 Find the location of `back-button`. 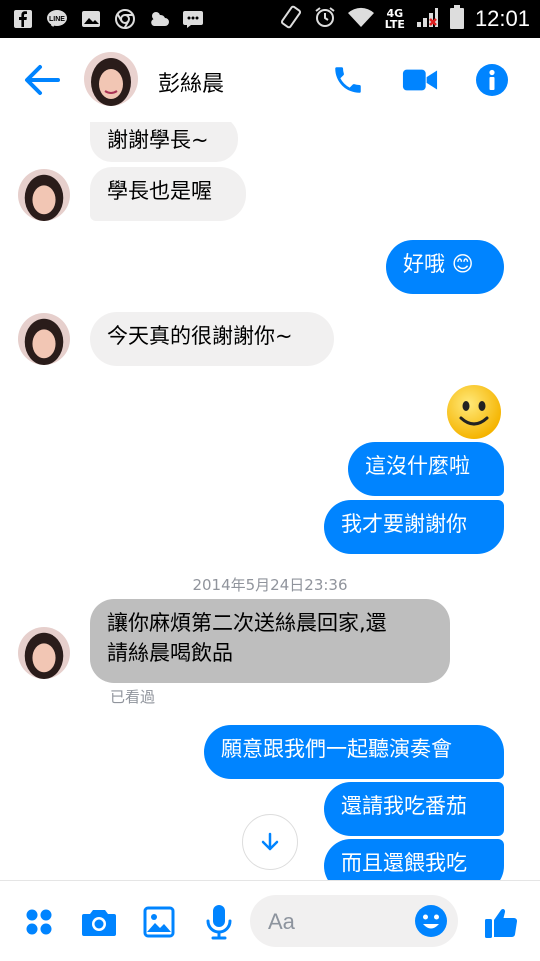

back-button is located at coordinates (42, 80).